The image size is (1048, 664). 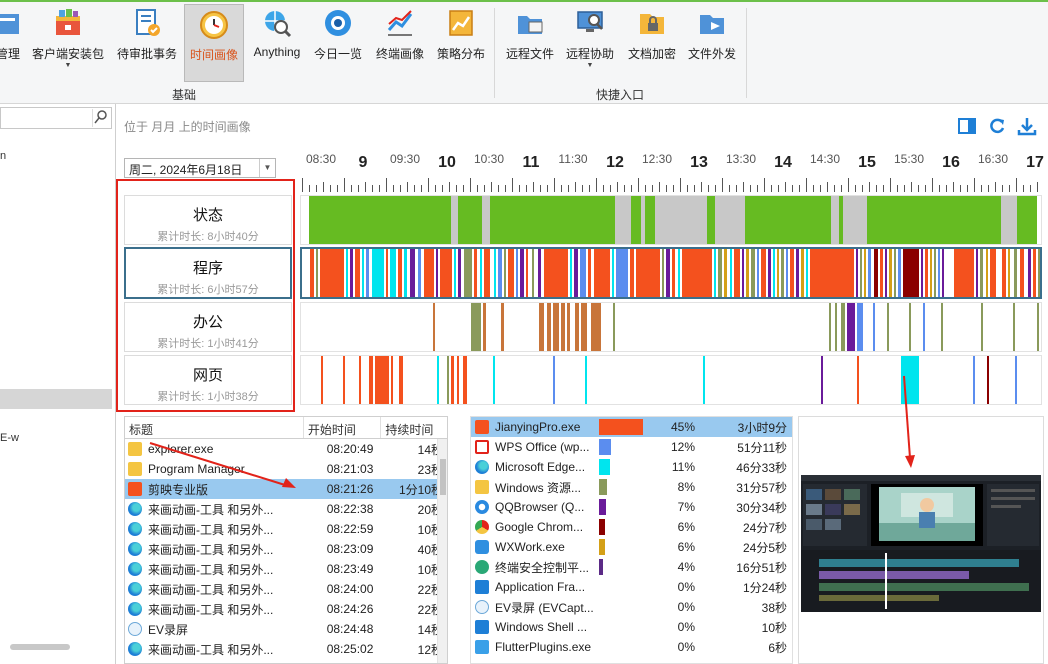 I want to click on tree-item-text: n, so click(x=3, y=156).